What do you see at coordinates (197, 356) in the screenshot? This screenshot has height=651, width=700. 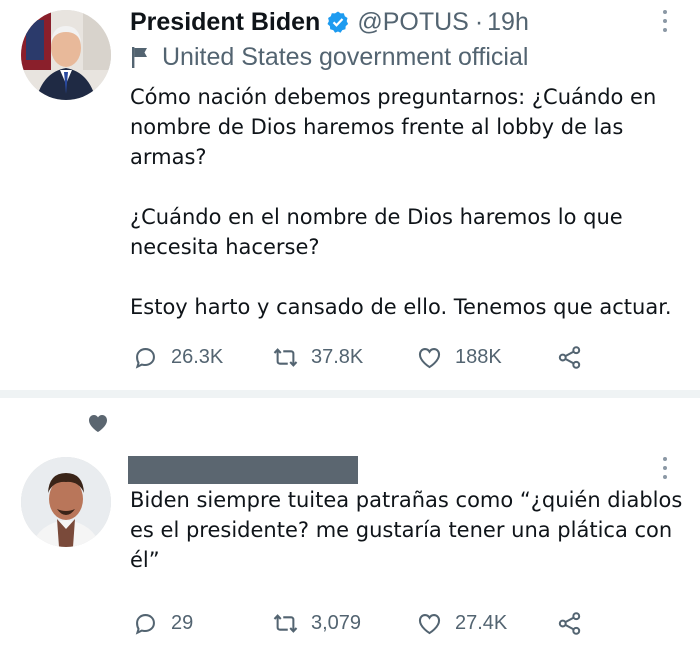 I see `reply-count: 26.3K` at bounding box center [197, 356].